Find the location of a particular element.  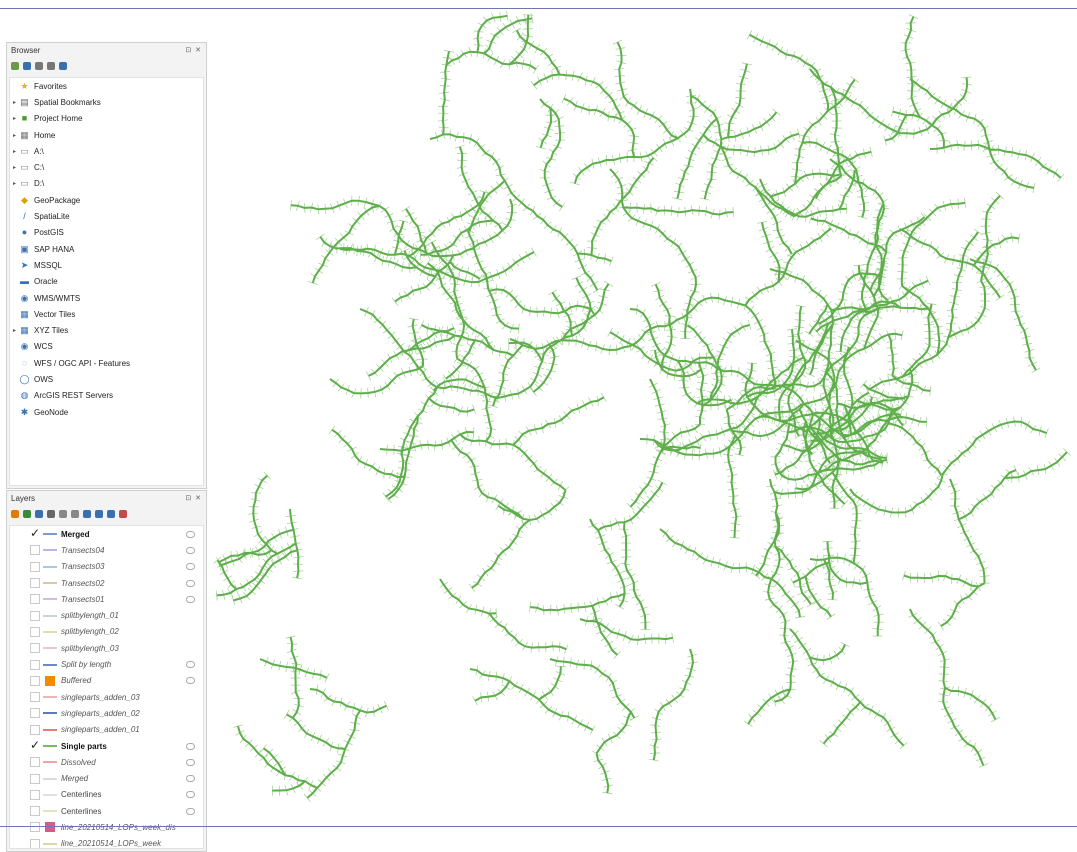

browser-item: ★ Favorites is located at coordinates (106, 86).